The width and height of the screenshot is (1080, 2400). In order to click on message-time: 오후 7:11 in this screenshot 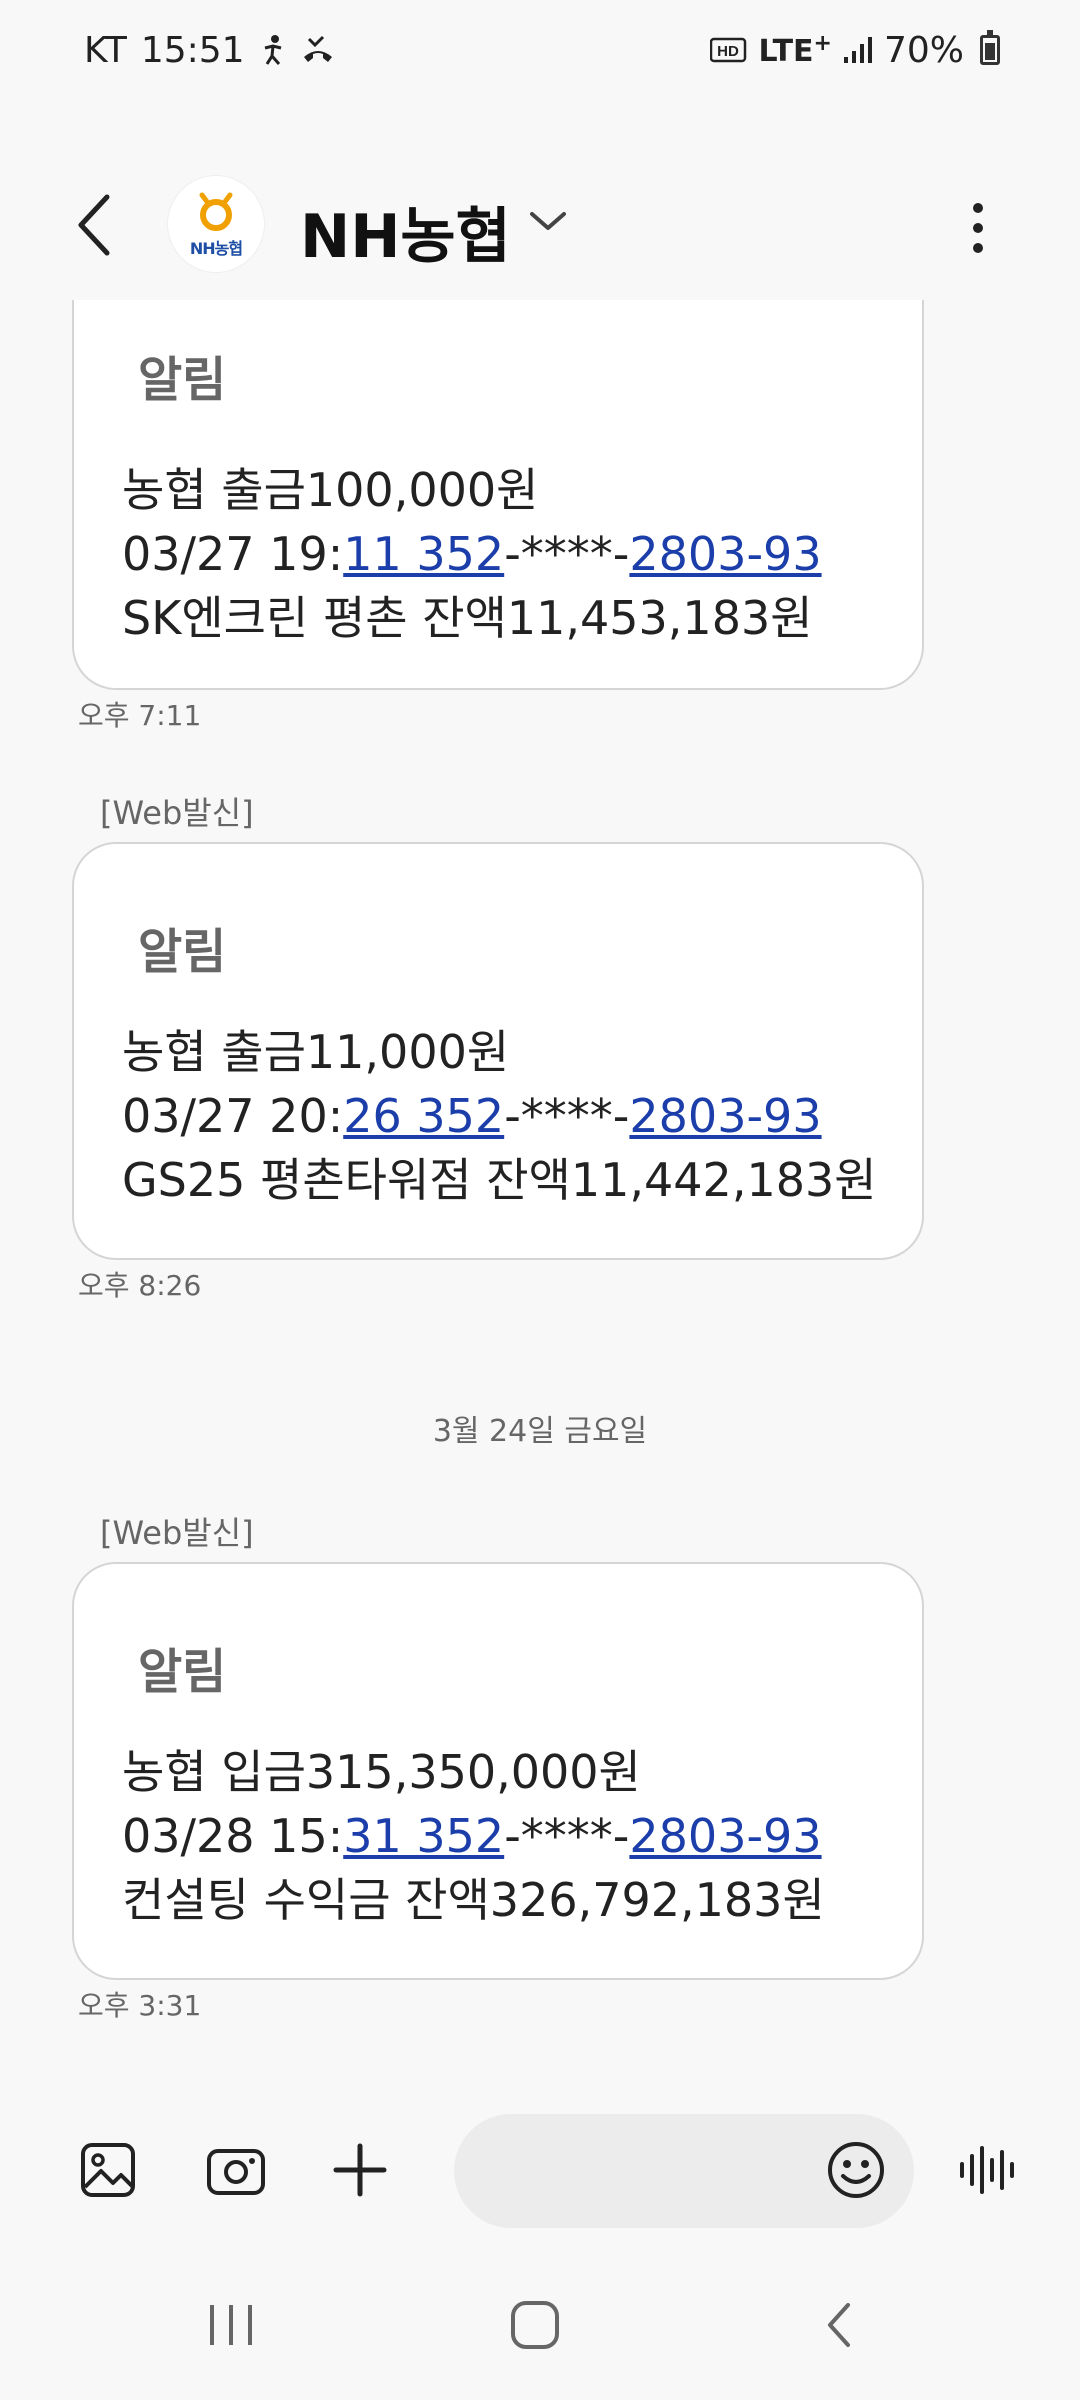, I will do `click(140, 715)`.